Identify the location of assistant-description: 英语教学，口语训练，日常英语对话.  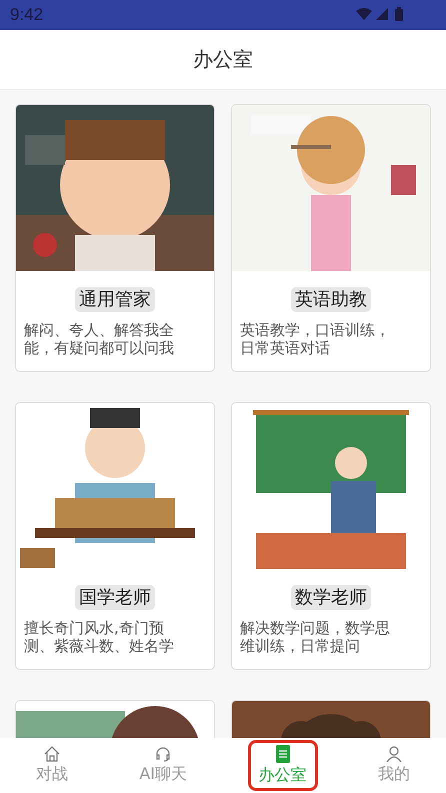
(315, 339).